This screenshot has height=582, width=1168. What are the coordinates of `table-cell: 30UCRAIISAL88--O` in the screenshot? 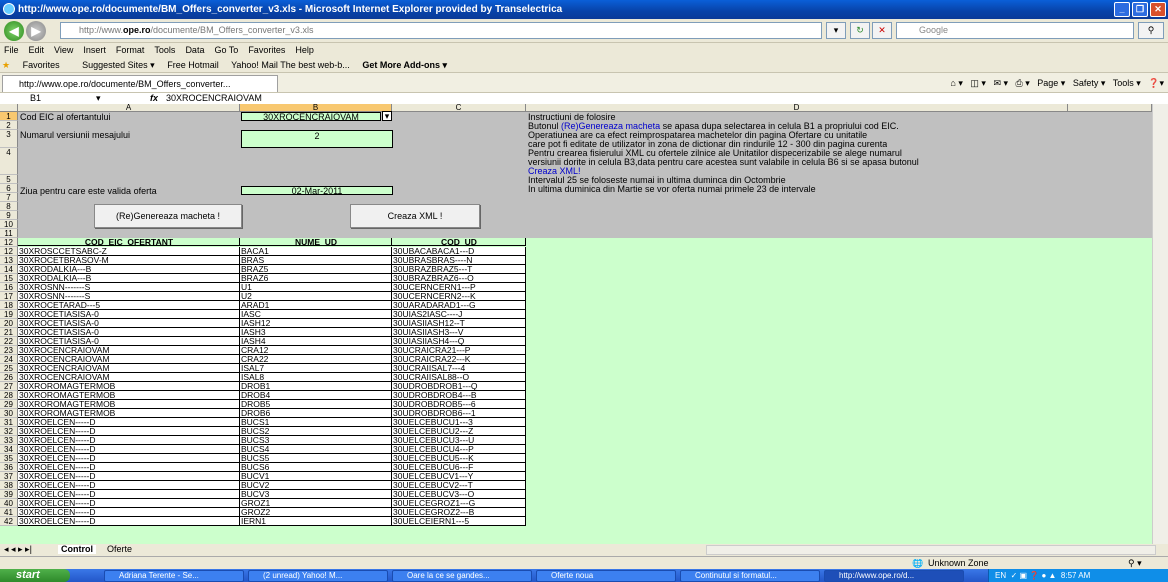 It's located at (459, 377).